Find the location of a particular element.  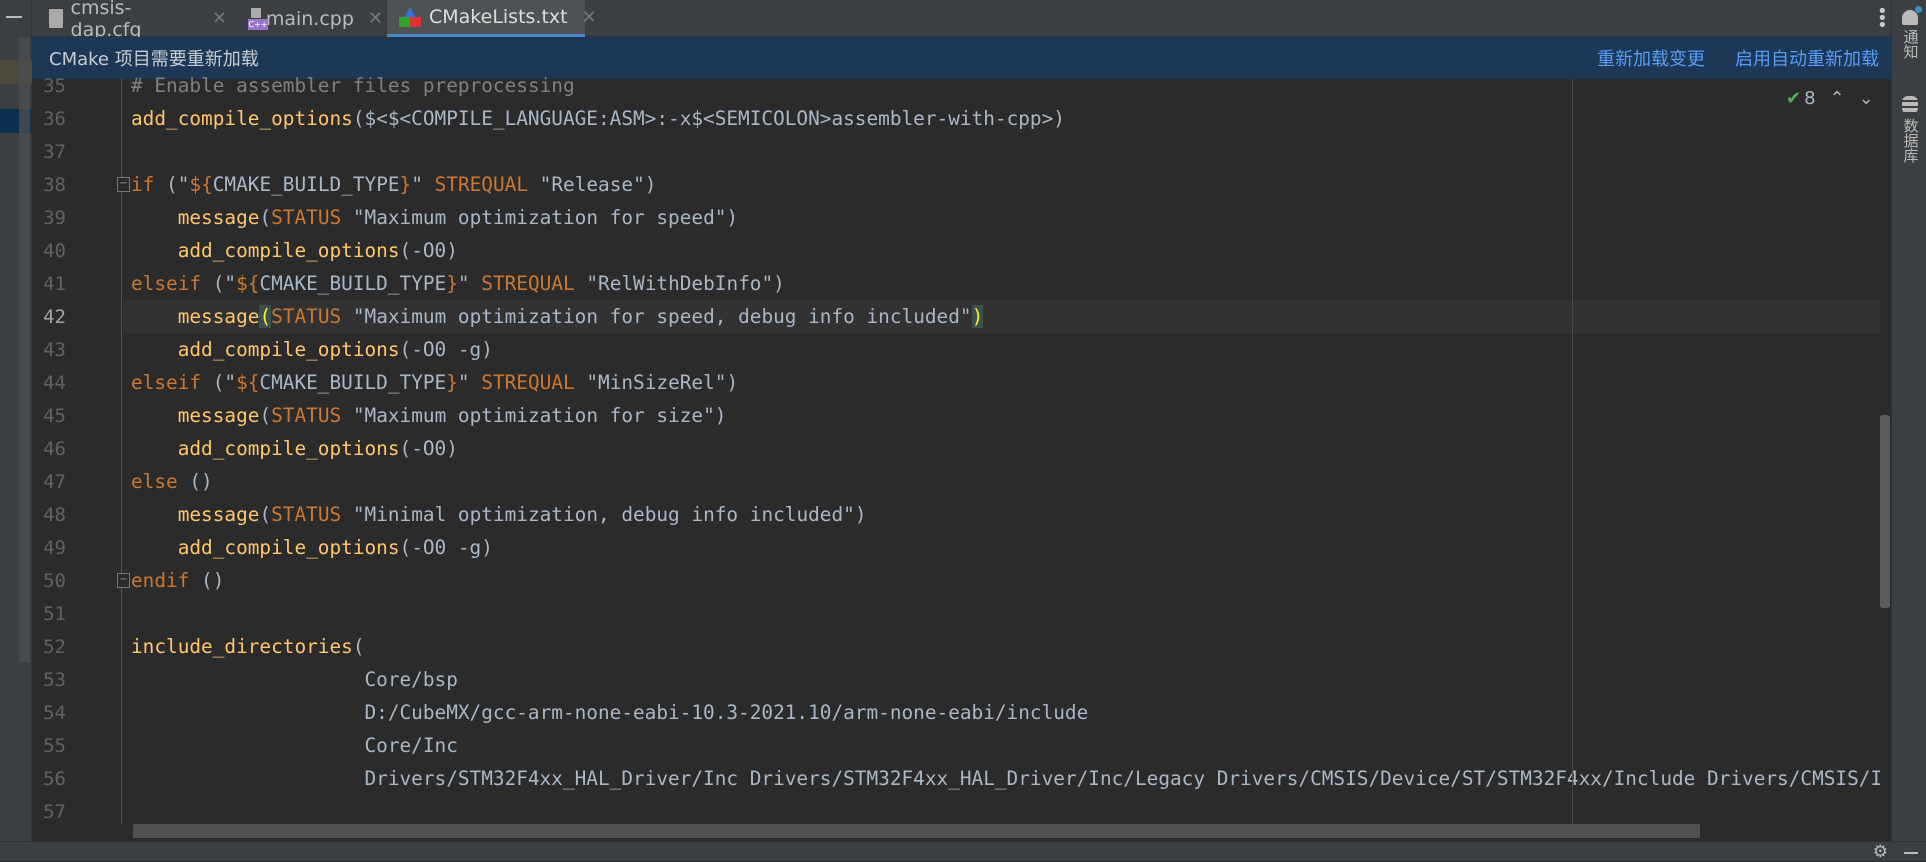

bell-icon is located at coordinates (1912, 15).